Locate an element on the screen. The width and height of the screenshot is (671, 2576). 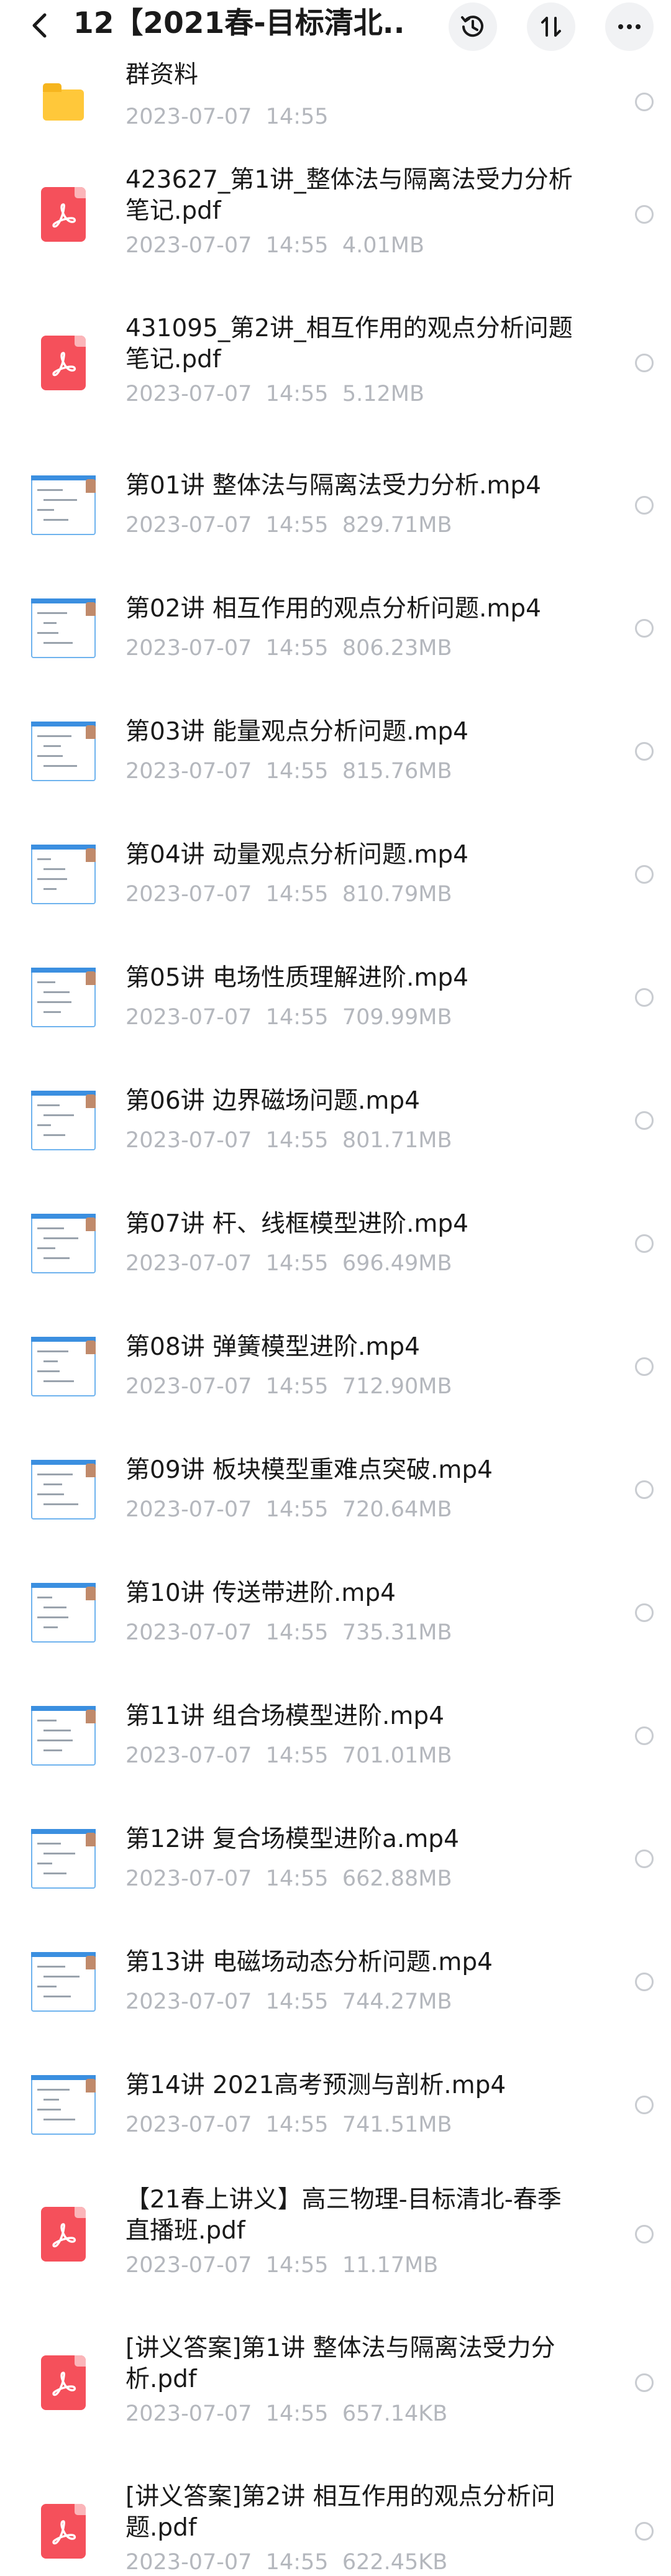
file-size: 701.01MB is located at coordinates (397, 1755).